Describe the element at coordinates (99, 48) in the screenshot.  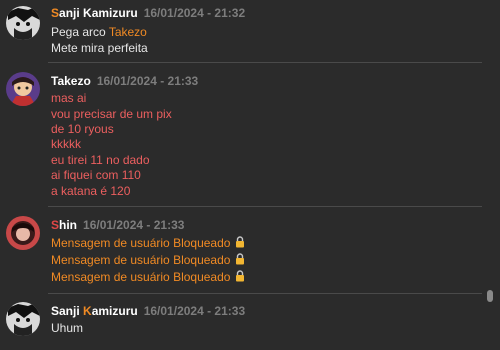
I see `message-line: Mete mira perfeita` at that location.